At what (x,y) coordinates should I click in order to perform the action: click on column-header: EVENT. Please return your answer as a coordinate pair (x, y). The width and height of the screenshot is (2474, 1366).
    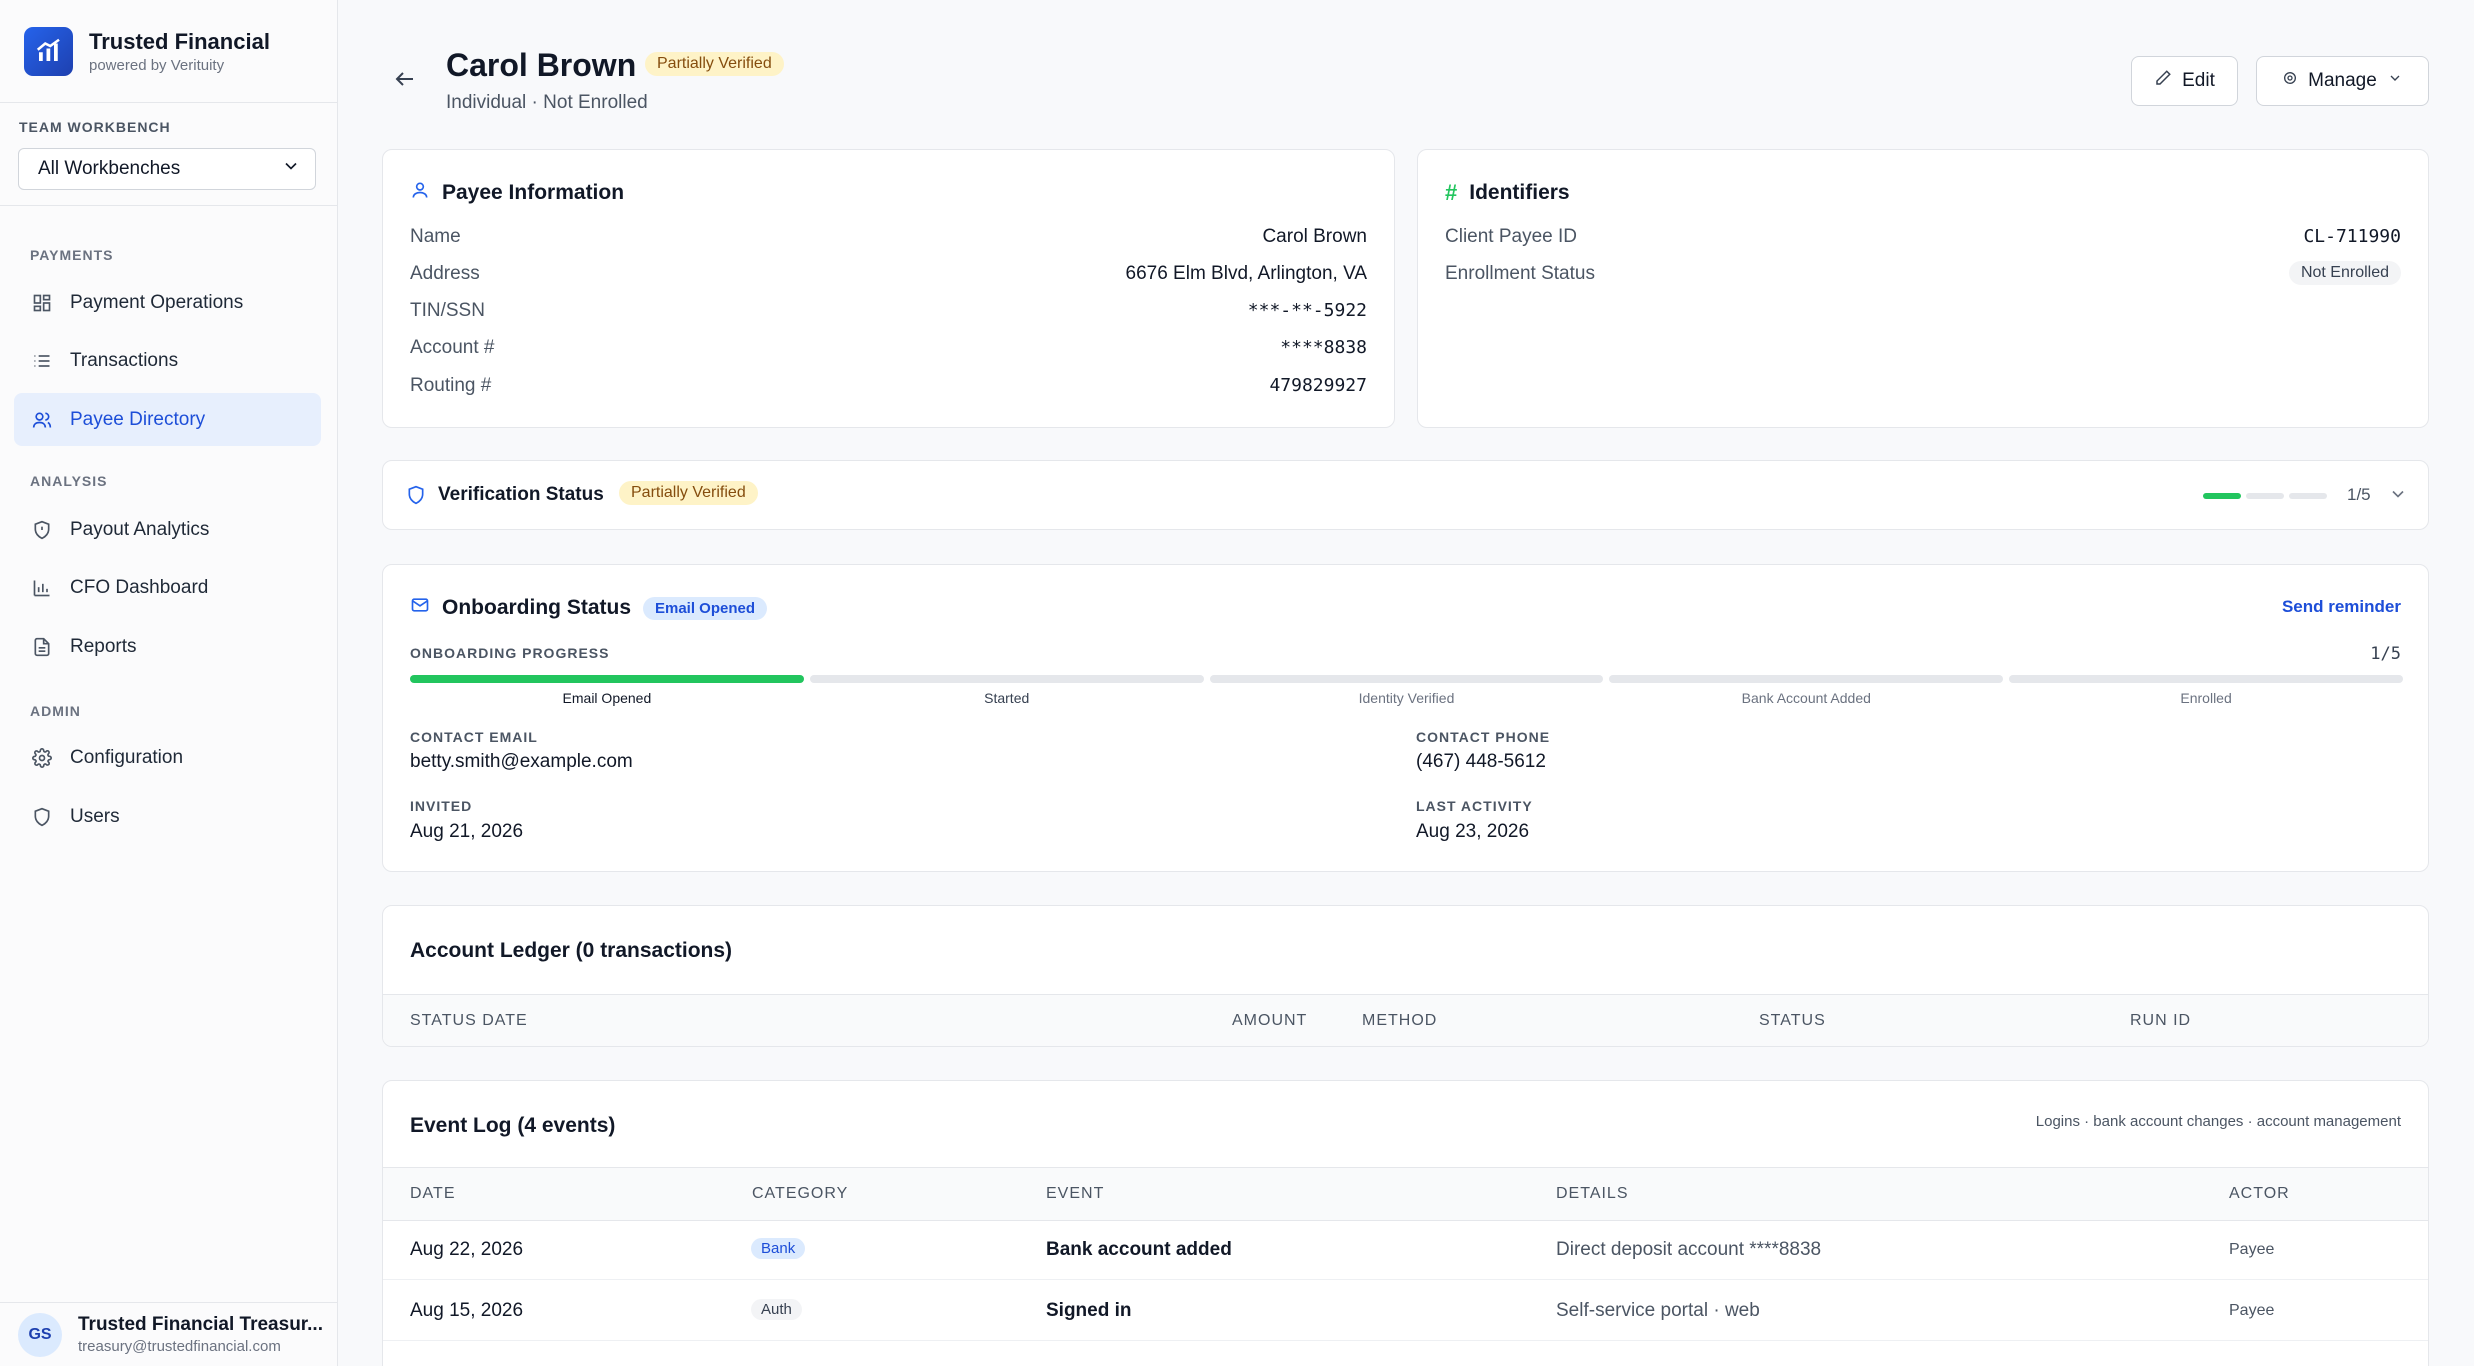
    Looking at the image, I should click on (1075, 1194).